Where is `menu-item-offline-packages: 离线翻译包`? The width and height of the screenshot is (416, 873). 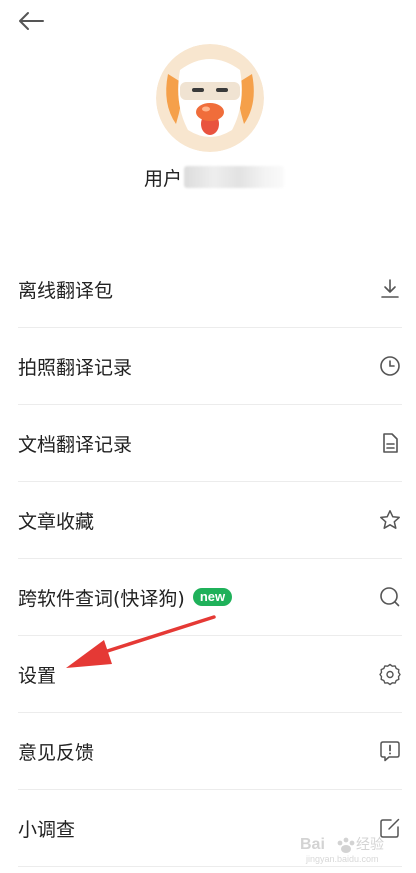
menu-item-offline-packages: 离线翻译包 is located at coordinates (210, 289).